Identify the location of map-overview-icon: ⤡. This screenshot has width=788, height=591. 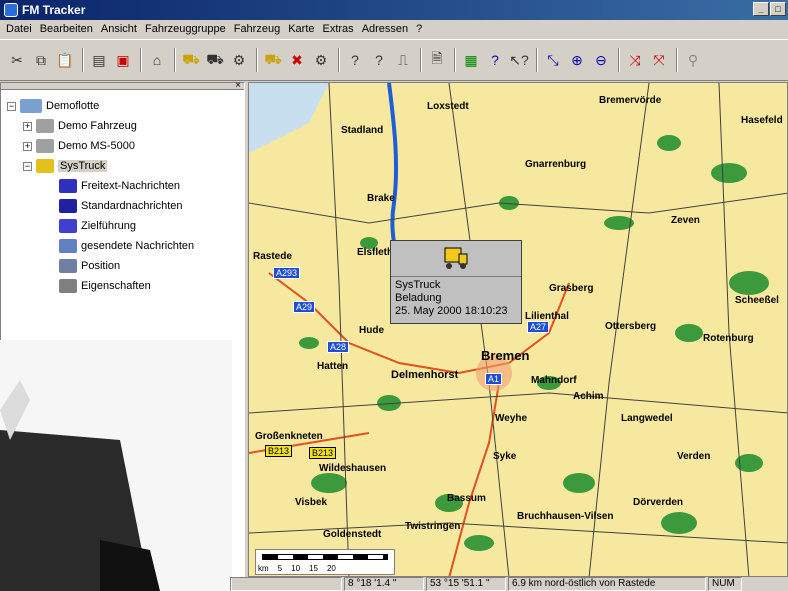
(553, 60).